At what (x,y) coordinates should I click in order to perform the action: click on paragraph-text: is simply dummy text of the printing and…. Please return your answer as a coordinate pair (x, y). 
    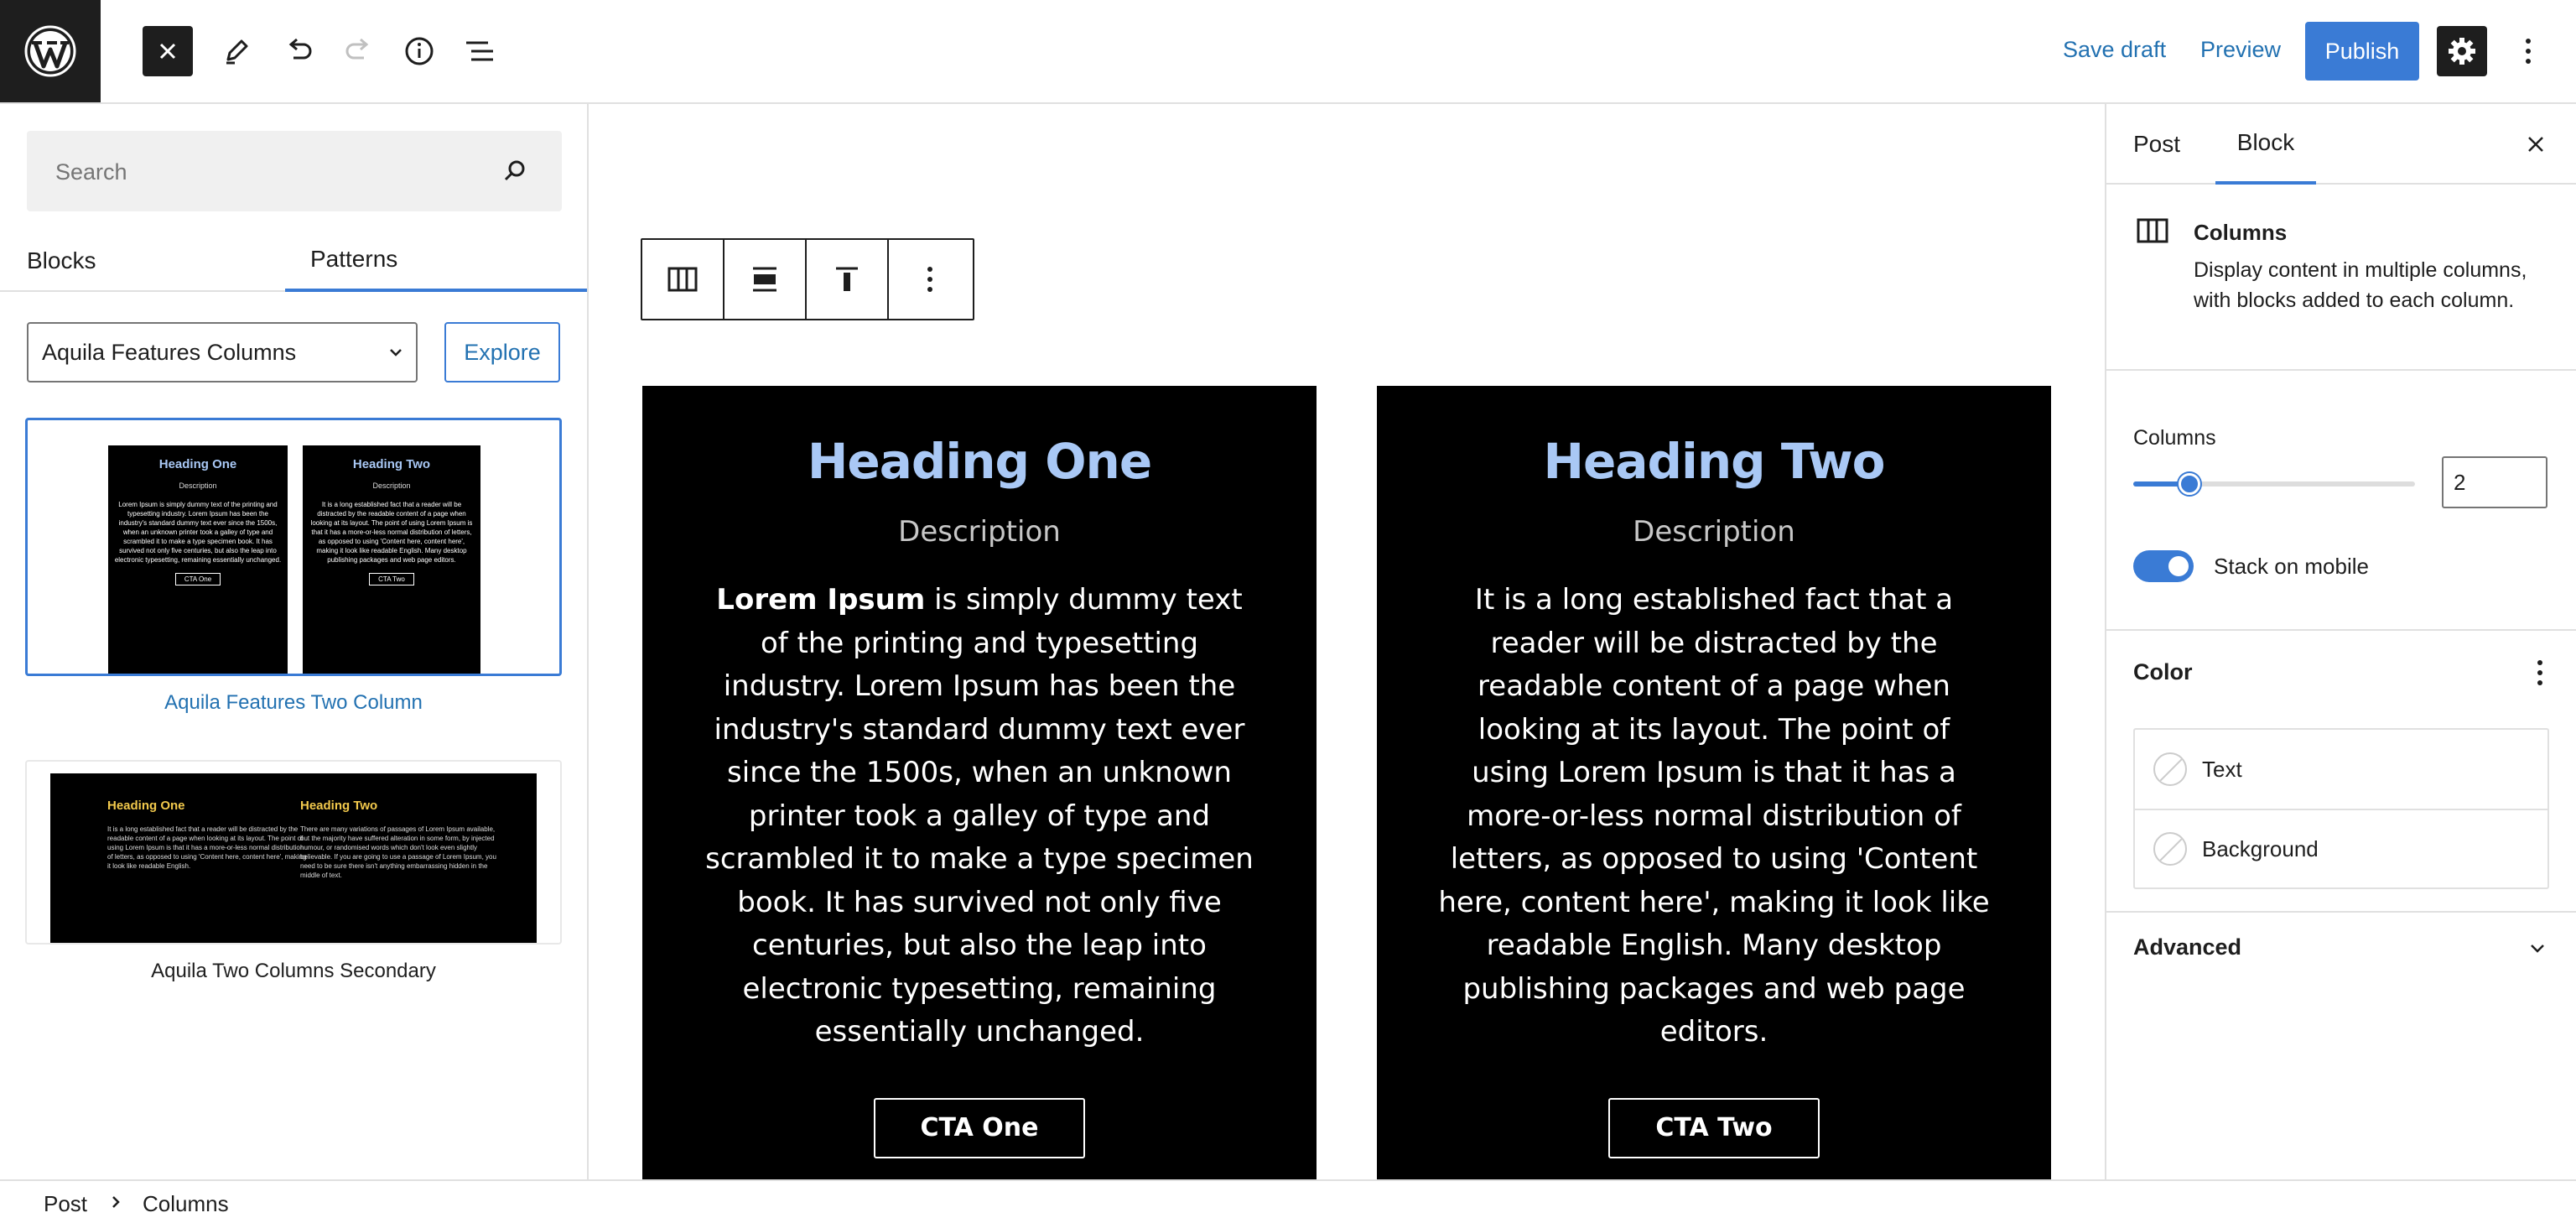
    Looking at the image, I should click on (979, 816).